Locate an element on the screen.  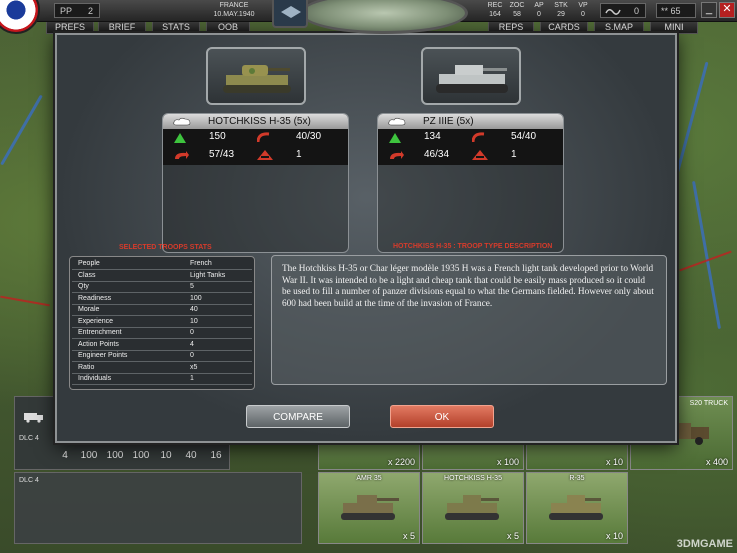
supply-value: 0 is located at coordinates (636, 11).